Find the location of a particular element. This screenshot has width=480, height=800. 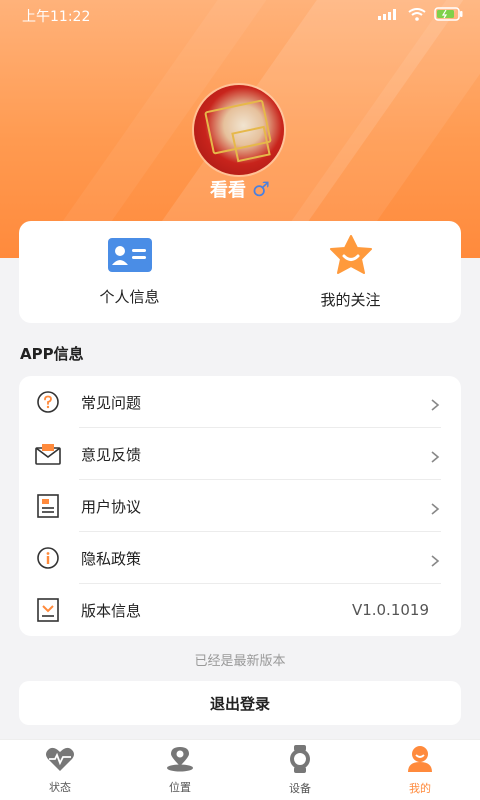

heart-pulse-icon is located at coordinates (60, 761).